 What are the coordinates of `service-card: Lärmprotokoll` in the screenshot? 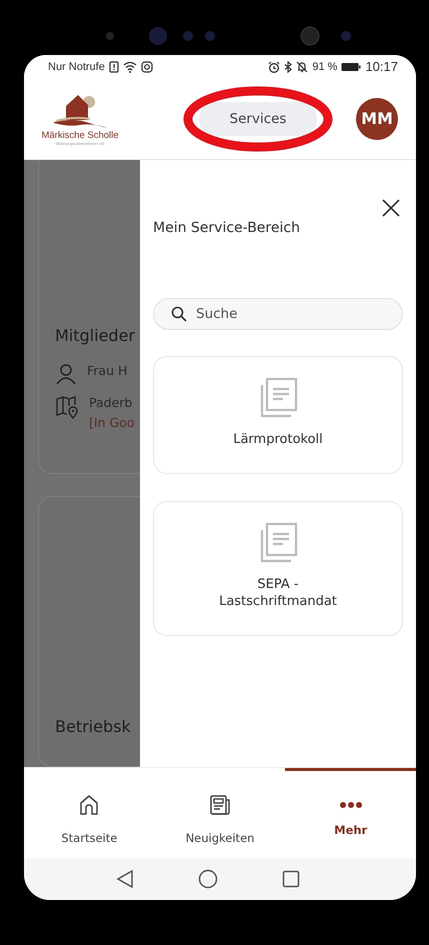 It's located at (278, 415).